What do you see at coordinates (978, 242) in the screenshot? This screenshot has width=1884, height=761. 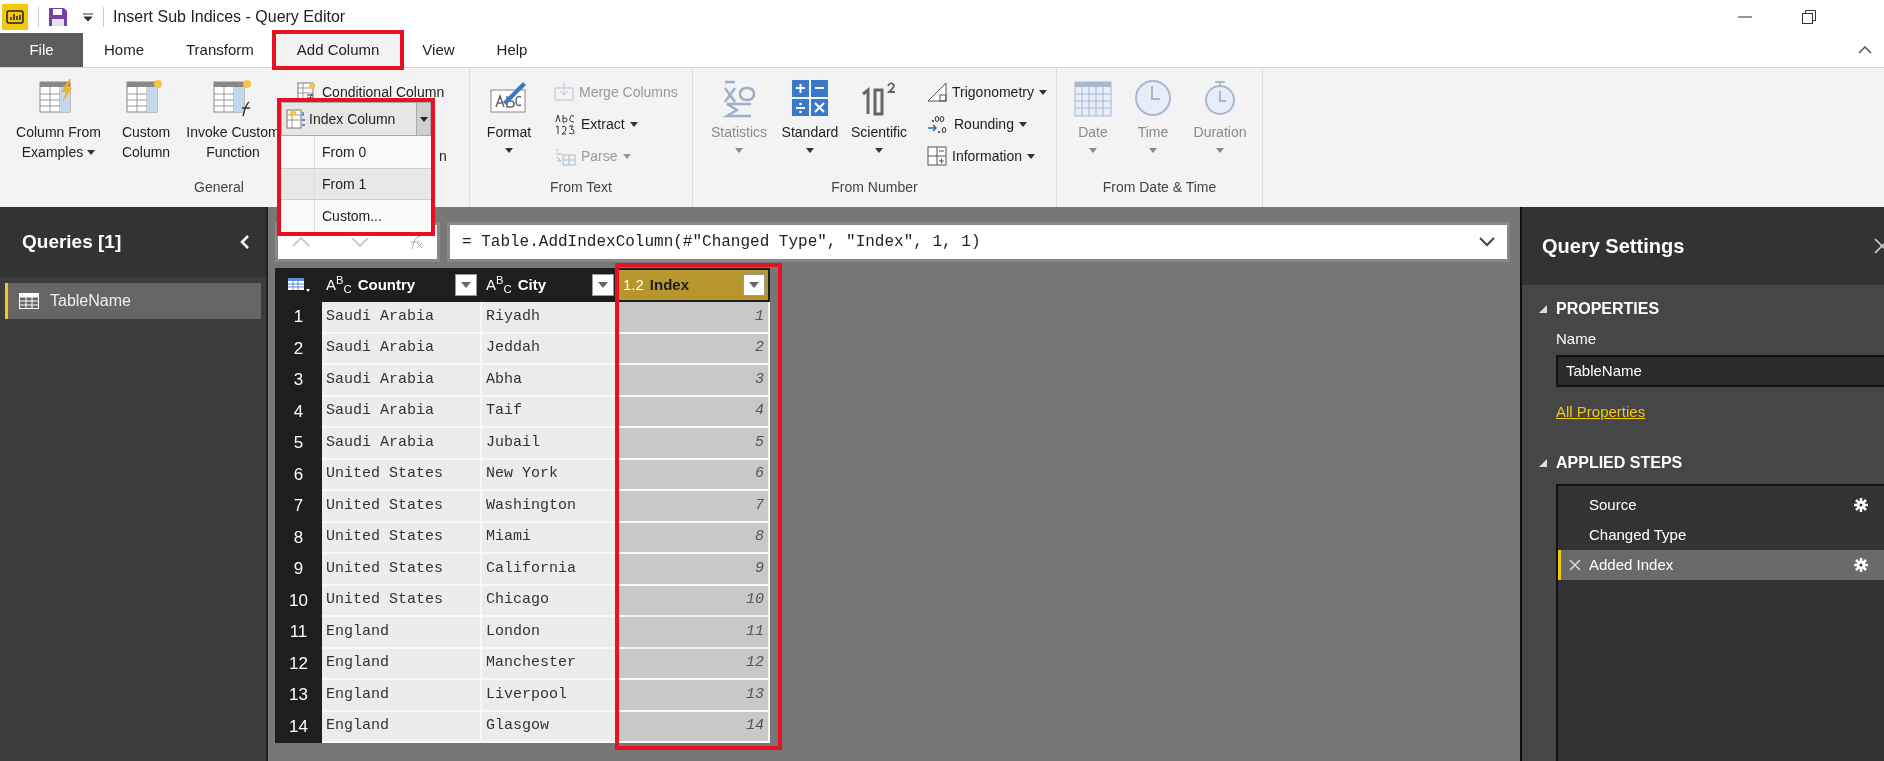 I see `formula-field: = Table.AddIndexColumn(#"Changed Type", "Index", 1, 1)` at bounding box center [978, 242].